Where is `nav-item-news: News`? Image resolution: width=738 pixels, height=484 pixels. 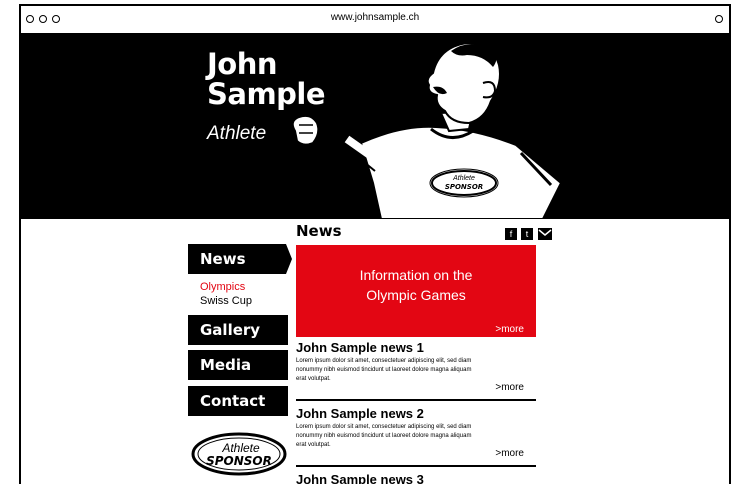 nav-item-news: News is located at coordinates (237, 259).